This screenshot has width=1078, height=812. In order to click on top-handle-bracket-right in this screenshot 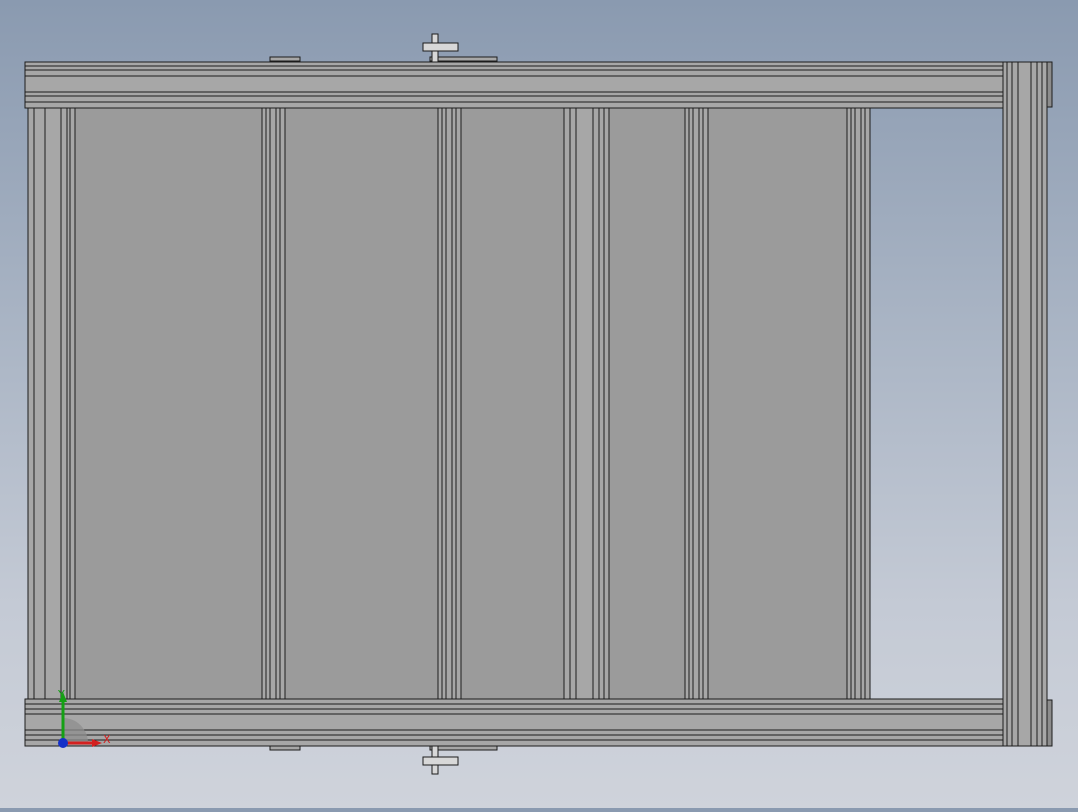, I will do `click(463, 59)`.